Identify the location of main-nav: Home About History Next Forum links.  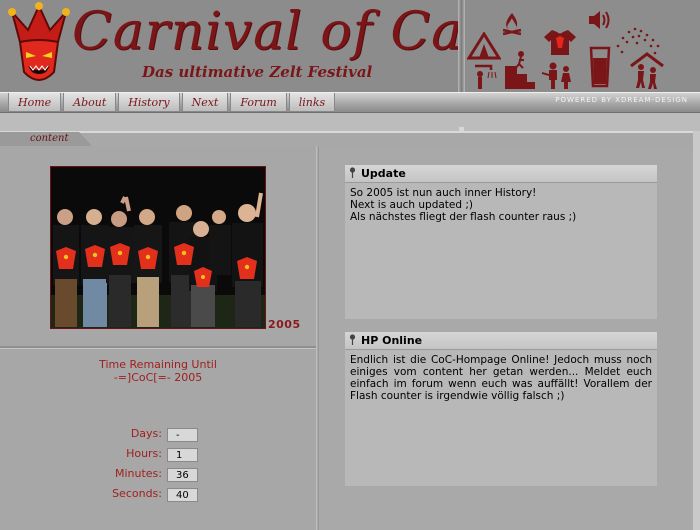
(172, 103).